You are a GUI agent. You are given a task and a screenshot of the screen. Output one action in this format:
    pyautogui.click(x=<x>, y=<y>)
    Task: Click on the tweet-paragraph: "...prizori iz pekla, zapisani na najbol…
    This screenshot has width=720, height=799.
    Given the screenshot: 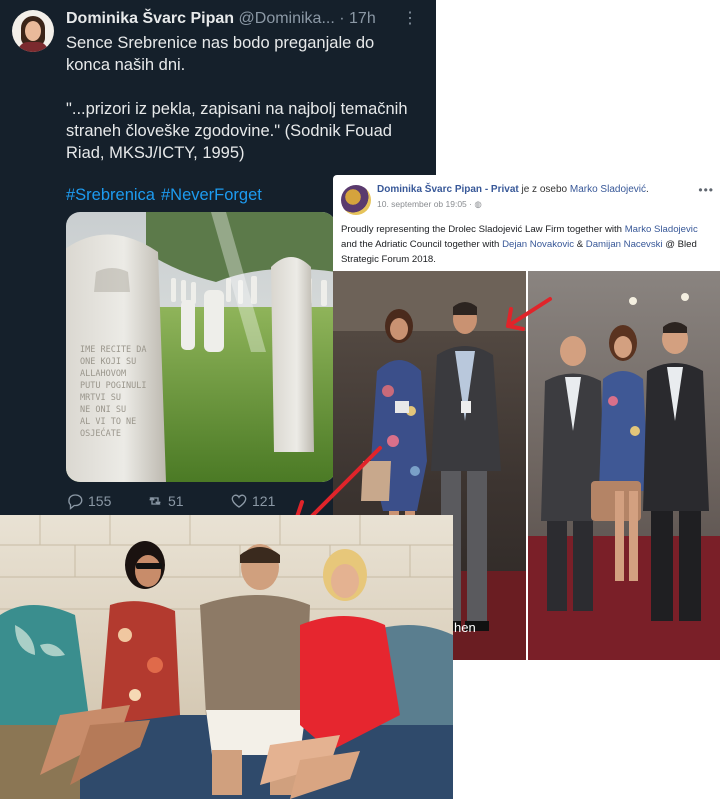 What is the action you would take?
    pyautogui.click(x=237, y=131)
    